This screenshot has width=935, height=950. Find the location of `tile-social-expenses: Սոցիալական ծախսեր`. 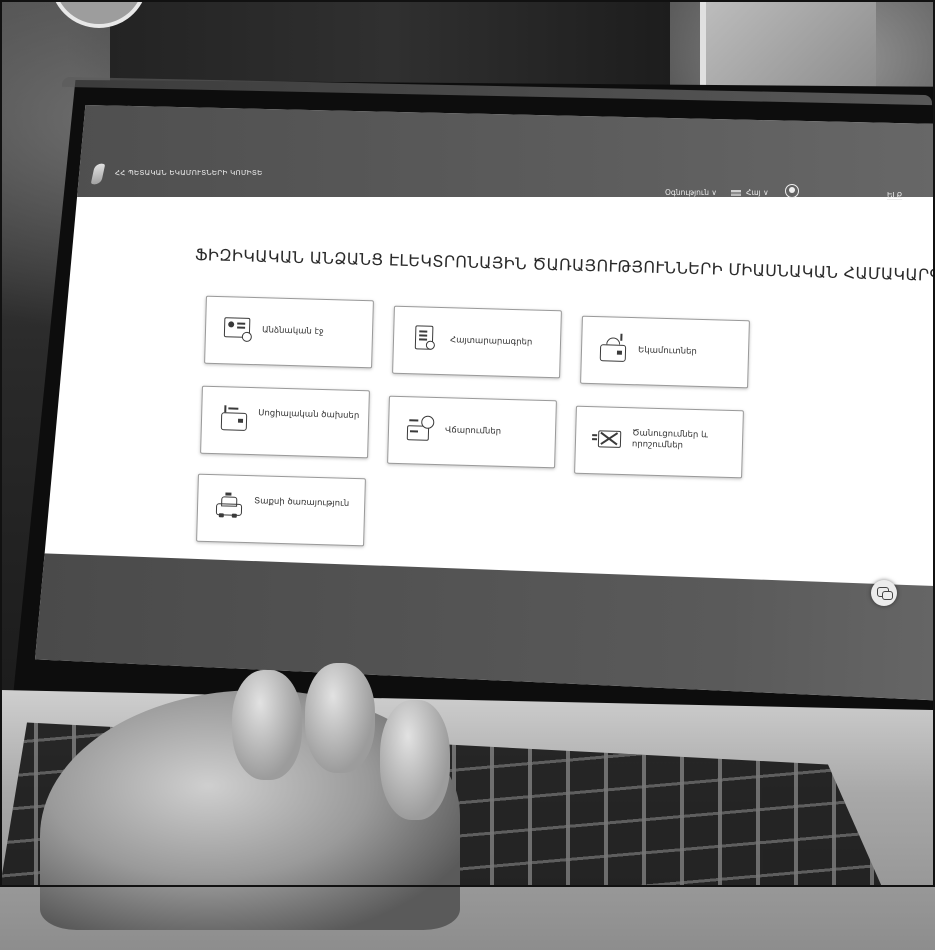

tile-social-expenses: Սոցիալական ծախսեր is located at coordinates (285, 422).